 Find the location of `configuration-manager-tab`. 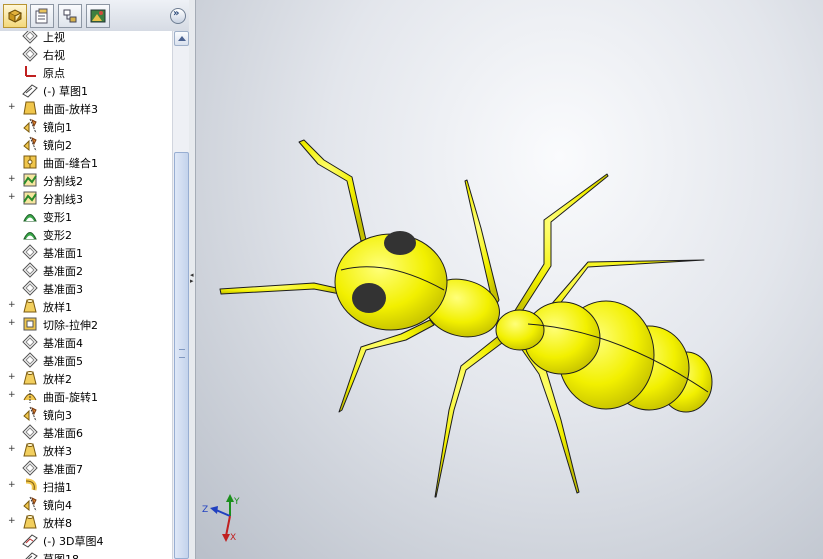

configuration-manager-tab is located at coordinates (70, 16).